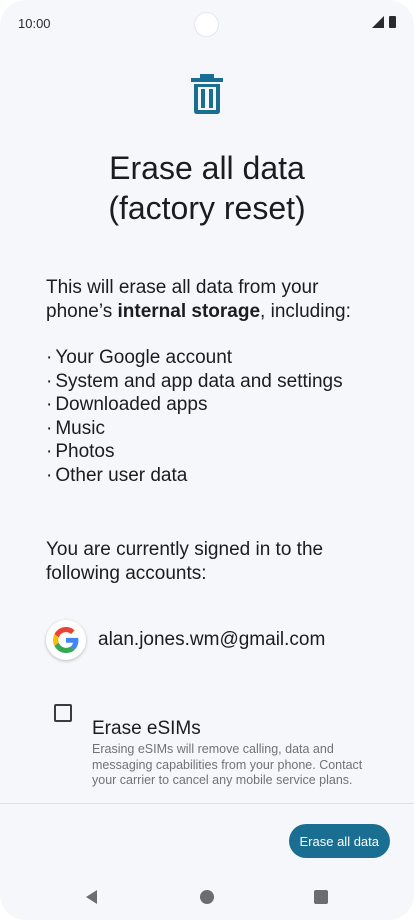 This screenshot has height=920, width=414. I want to click on list-item: System and app data and settings, so click(216, 382).